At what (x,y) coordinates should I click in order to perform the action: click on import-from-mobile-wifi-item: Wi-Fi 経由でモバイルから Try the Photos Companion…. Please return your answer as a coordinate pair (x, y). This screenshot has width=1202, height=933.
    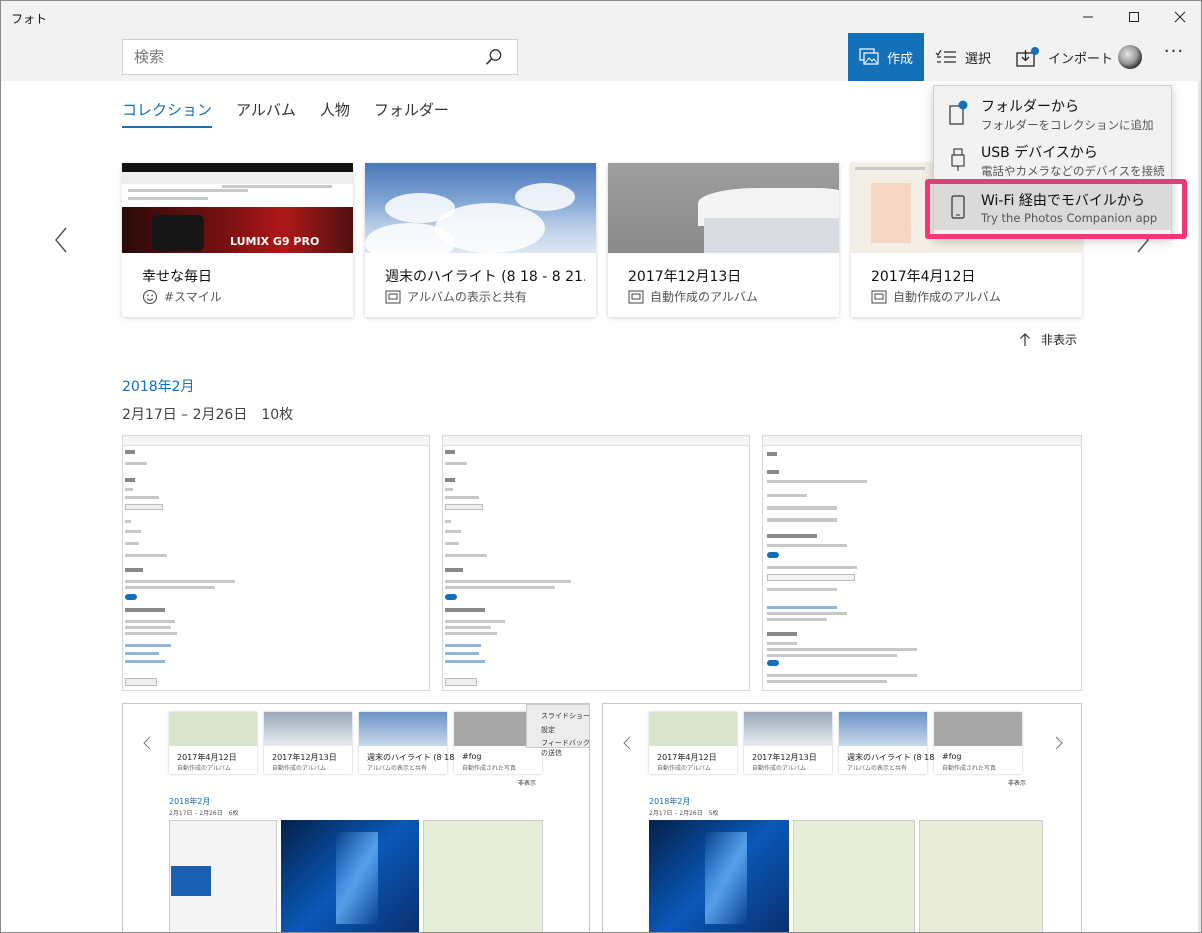
    Looking at the image, I should click on (1052, 207).